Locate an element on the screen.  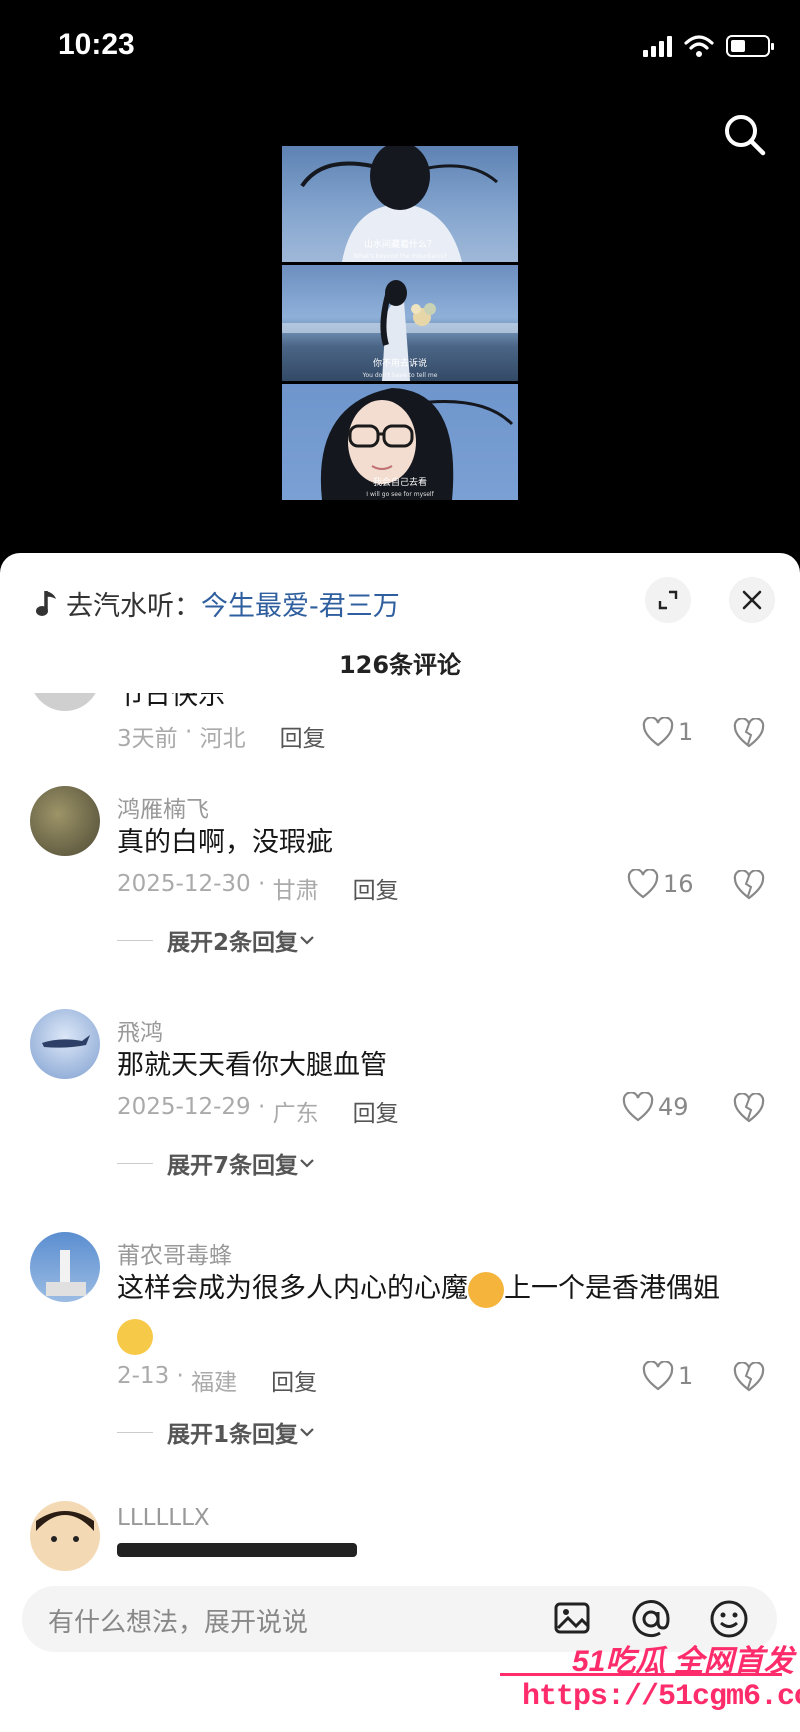
like-count: 49 is located at coordinates (673, 1107).